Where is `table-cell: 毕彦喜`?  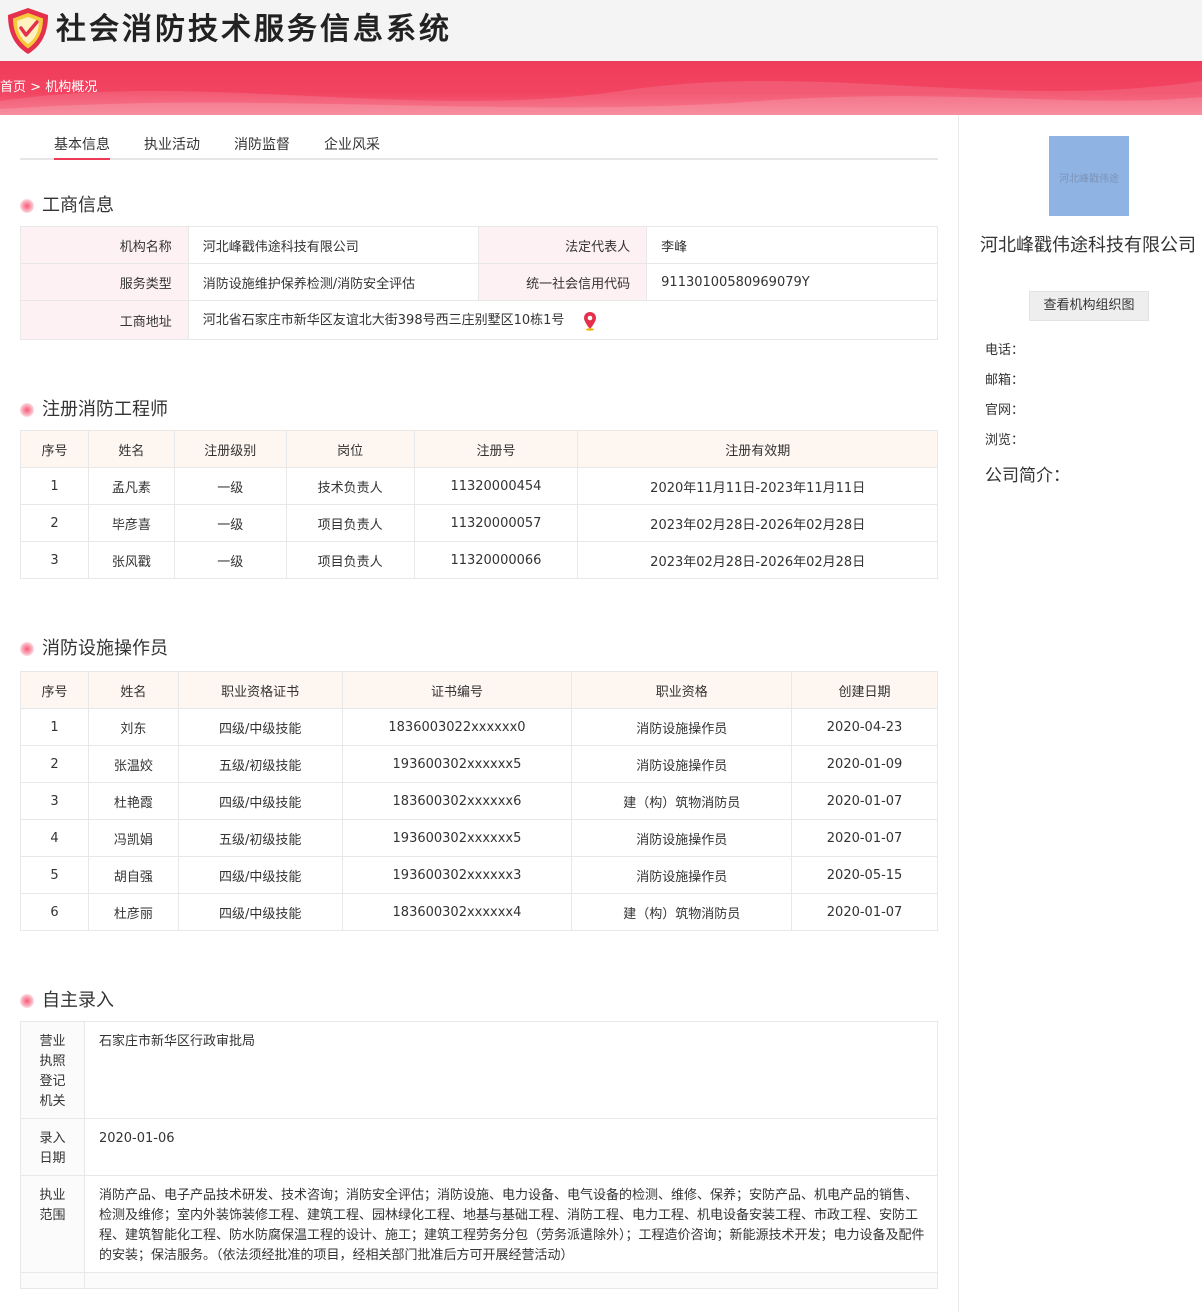 table-cell: 毕彦喜 is located at coordinates (131, 523).